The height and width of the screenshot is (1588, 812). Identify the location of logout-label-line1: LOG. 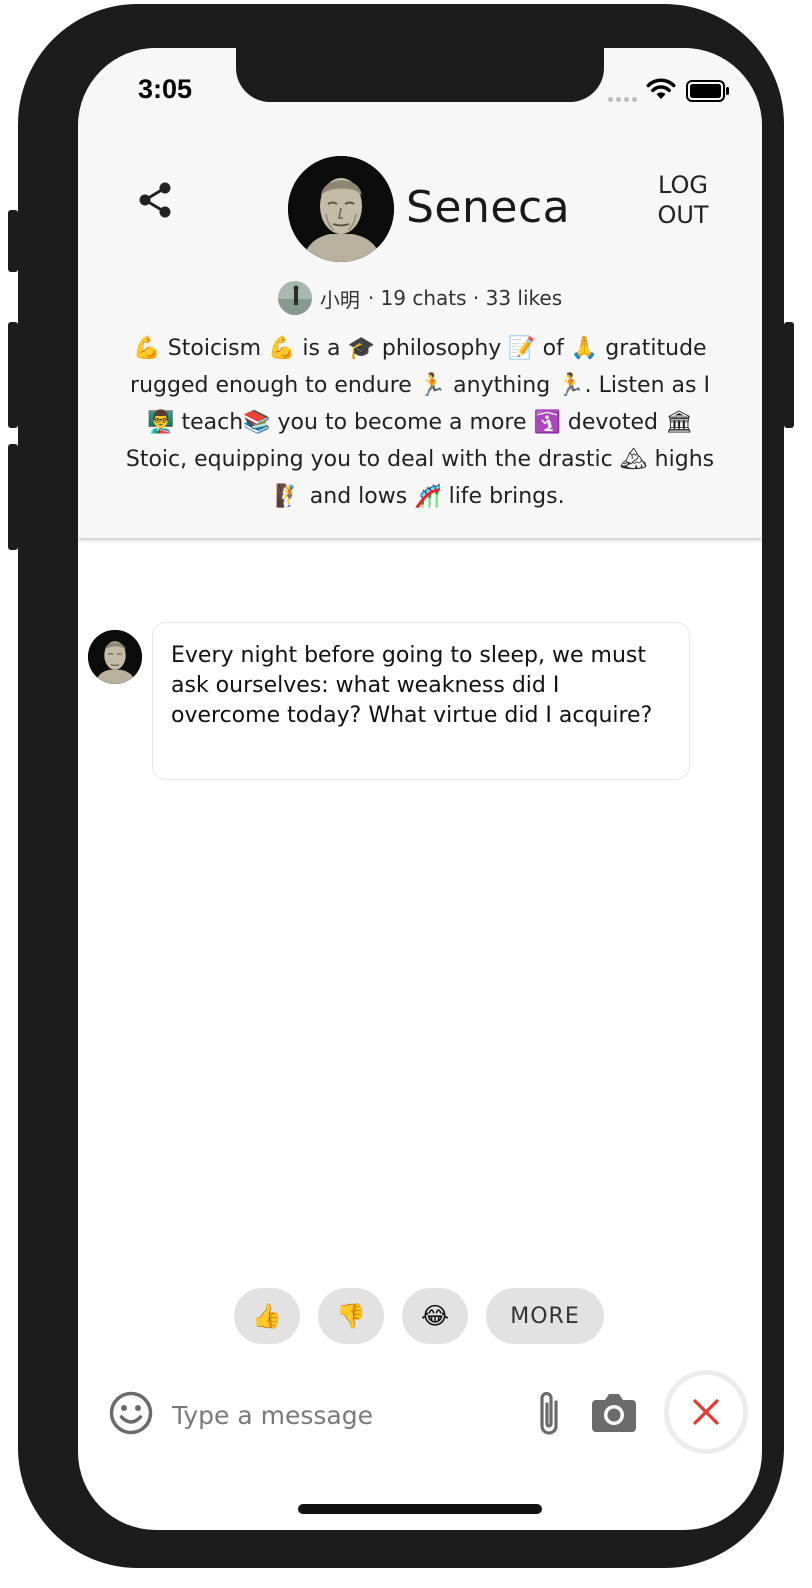
(682, 185).